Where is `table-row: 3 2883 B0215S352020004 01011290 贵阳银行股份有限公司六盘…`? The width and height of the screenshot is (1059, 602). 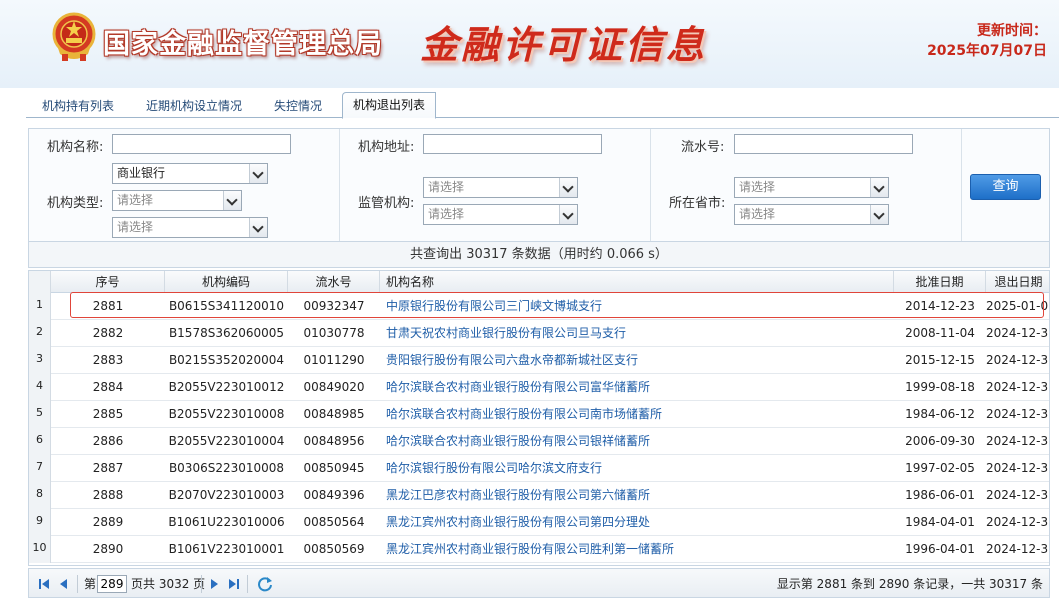 table-row: 3 2883 B0215S352020004 01011290 贵阳银行股份有限公司六盘… is located at coordinates (539, 360).